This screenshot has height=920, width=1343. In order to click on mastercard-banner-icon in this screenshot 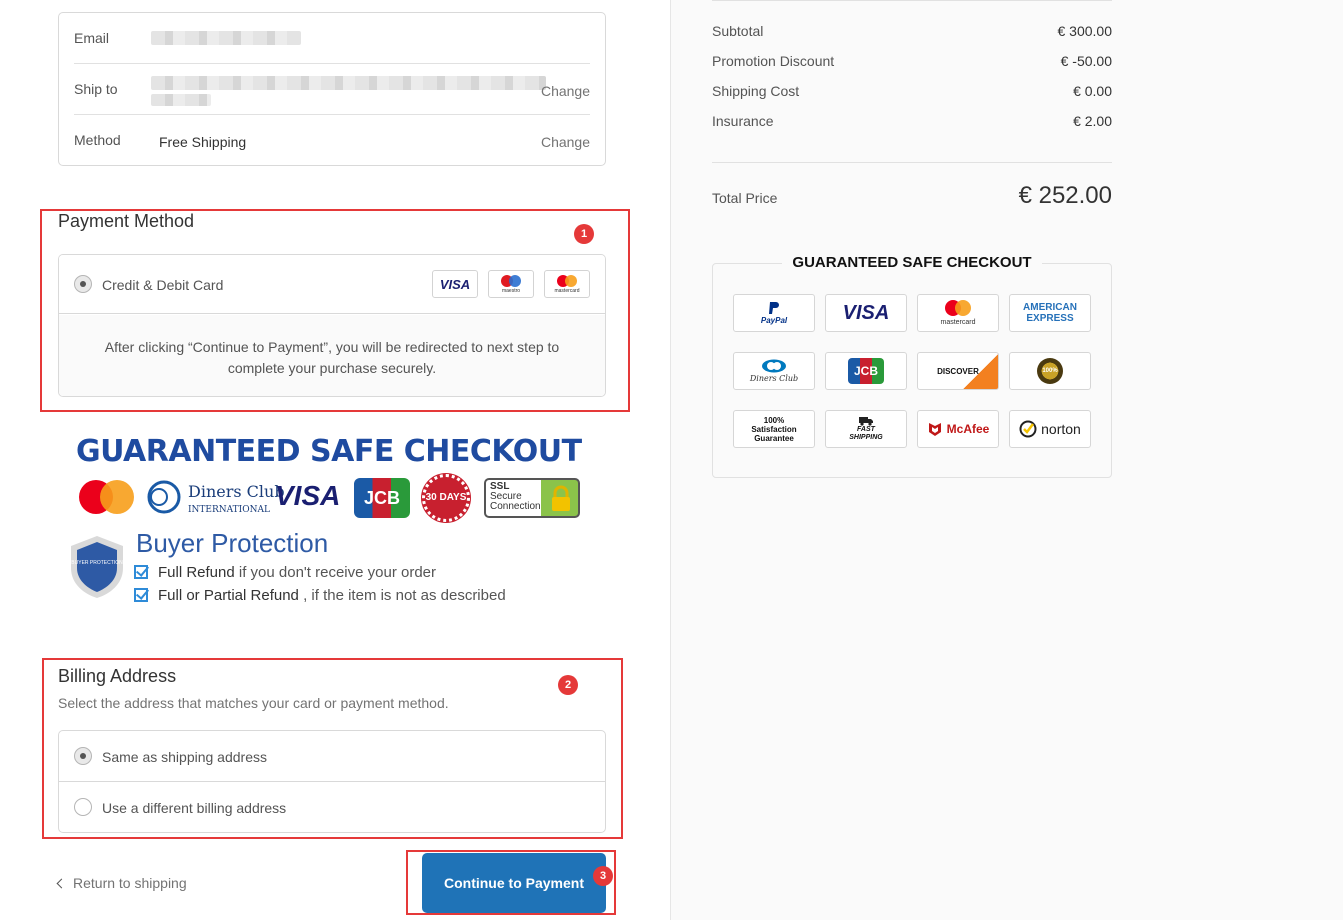, I will do `click(106, 497)`.